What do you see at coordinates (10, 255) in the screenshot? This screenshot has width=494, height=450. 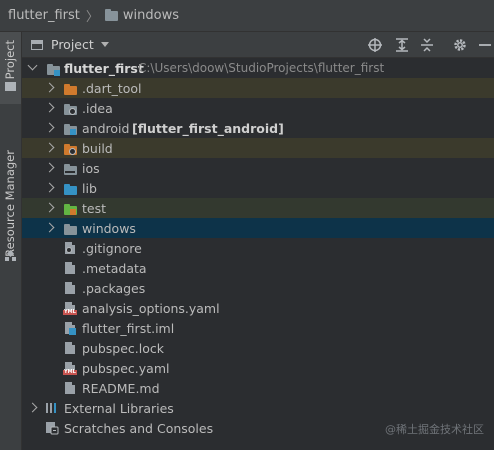 I see `resource-manager-icon` at bounding box center [10, 255].